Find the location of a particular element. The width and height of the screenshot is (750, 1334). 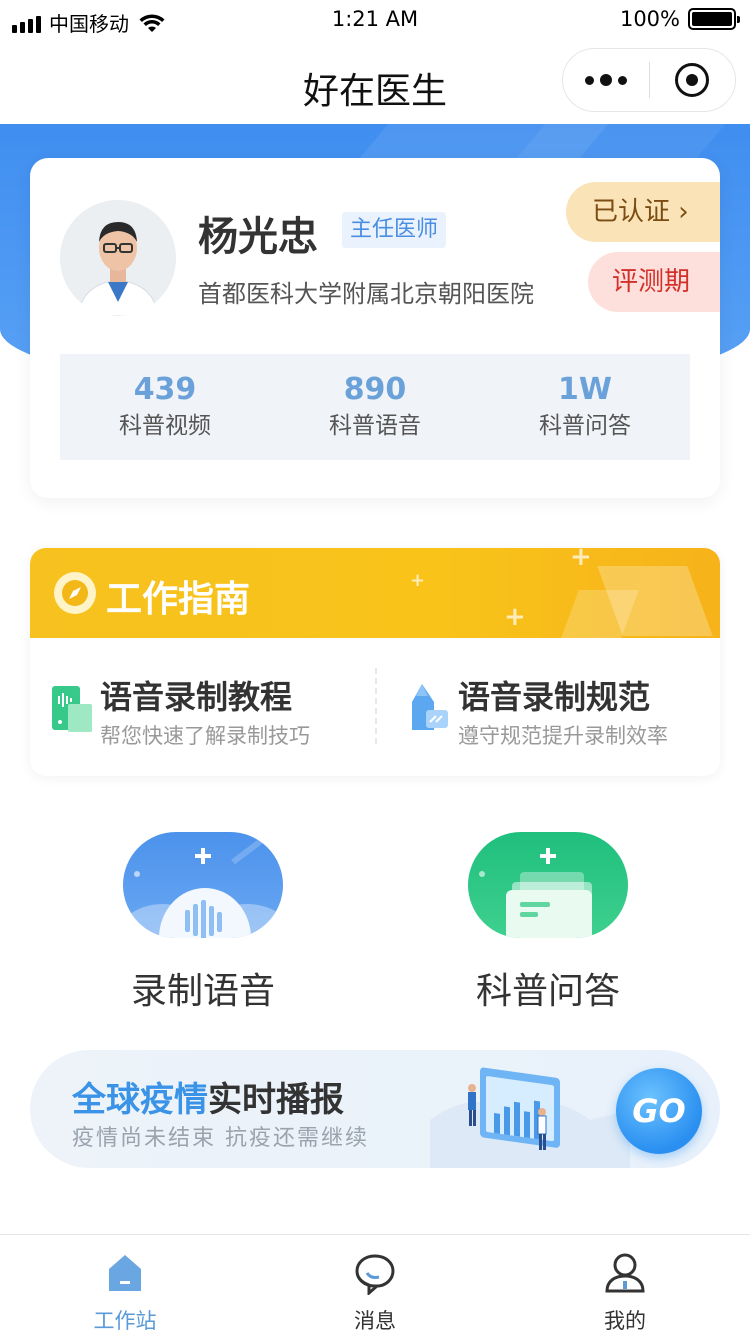

home-icon is located at coordinates (125, 1273).